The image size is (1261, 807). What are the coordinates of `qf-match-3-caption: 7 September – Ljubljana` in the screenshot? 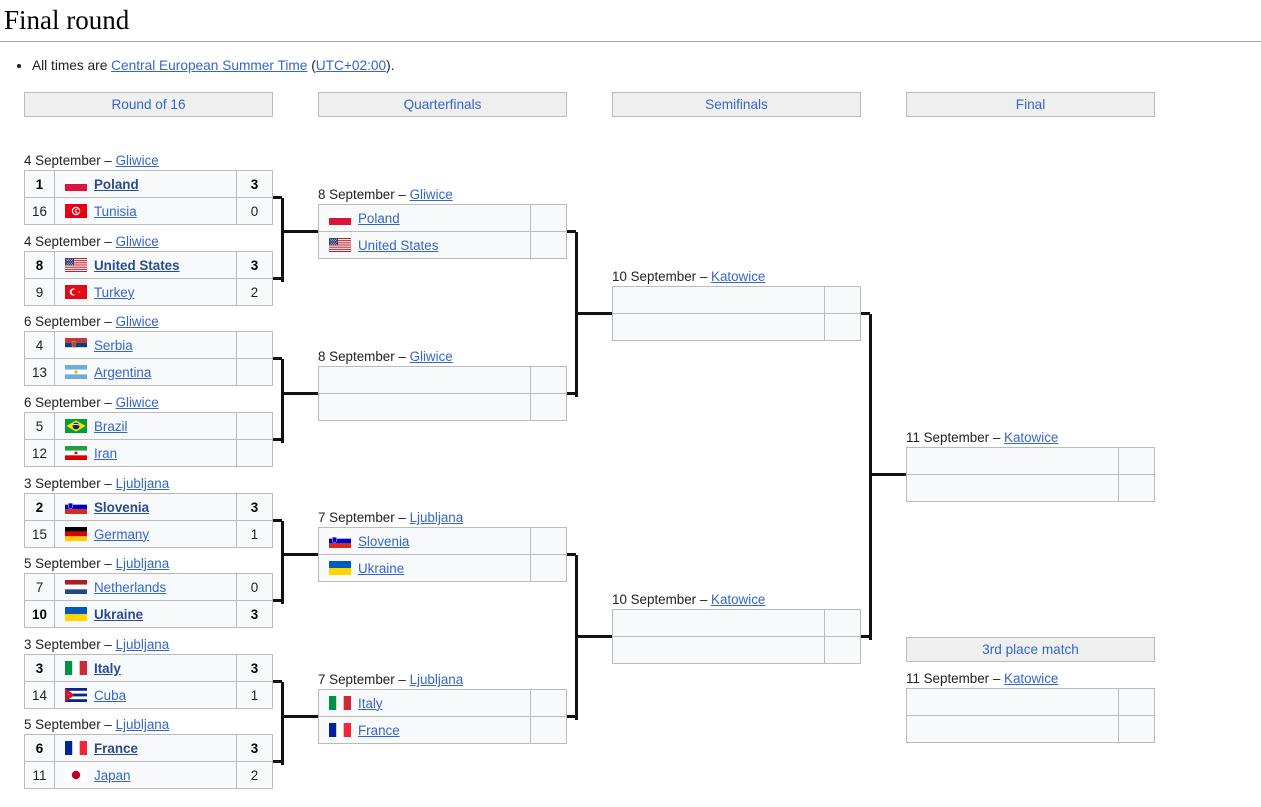 It's located at (390, 517).